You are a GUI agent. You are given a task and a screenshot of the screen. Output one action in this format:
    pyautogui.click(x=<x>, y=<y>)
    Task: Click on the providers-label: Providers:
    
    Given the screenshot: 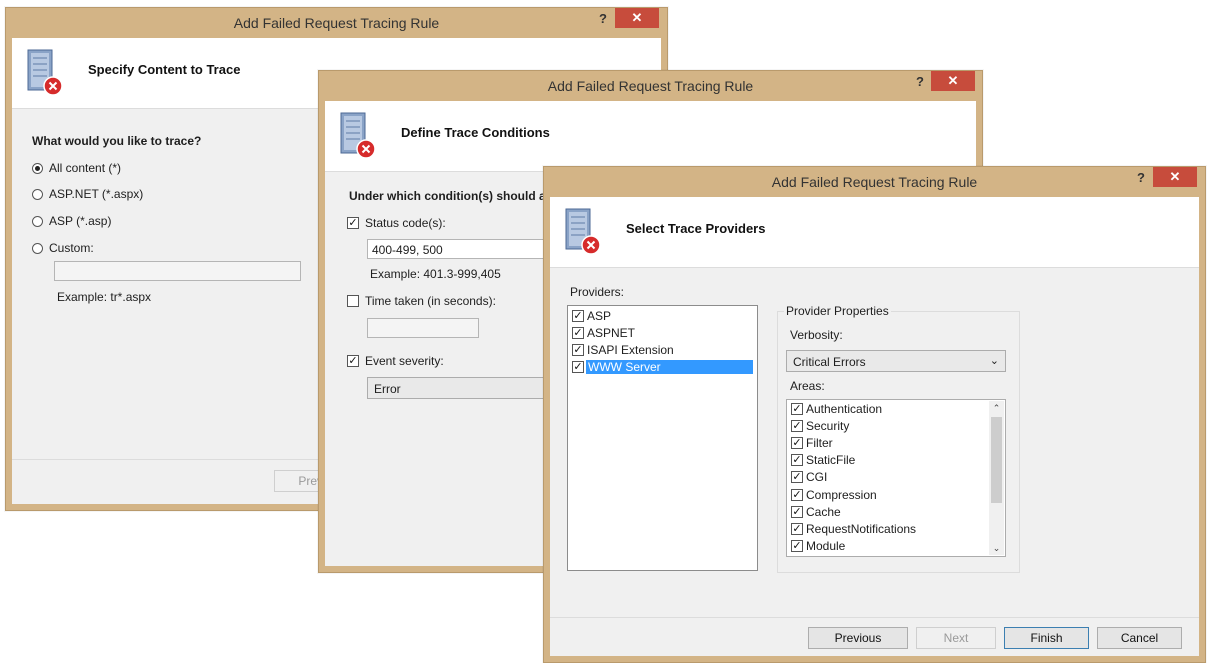 What is the action you would take?
    pyautogui.click(x=597, y=292)
    